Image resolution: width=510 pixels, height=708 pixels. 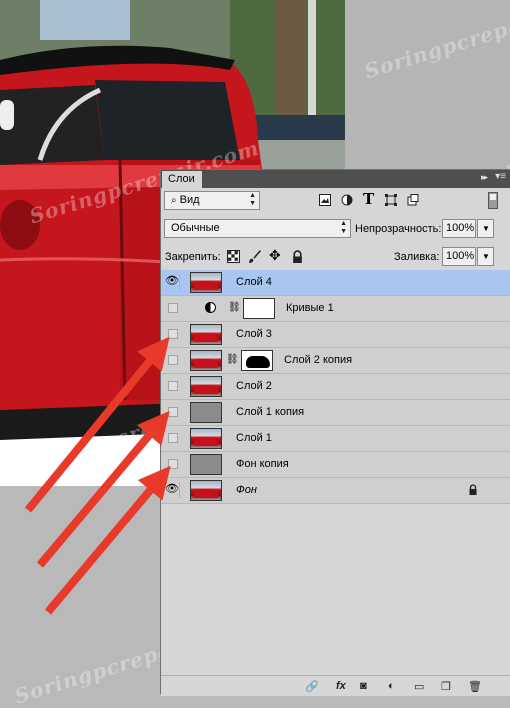 What do you see at coordinates (459, 228) in the screenshot?
I see `opacity-field: 100%` at bounding box center [459, 228].